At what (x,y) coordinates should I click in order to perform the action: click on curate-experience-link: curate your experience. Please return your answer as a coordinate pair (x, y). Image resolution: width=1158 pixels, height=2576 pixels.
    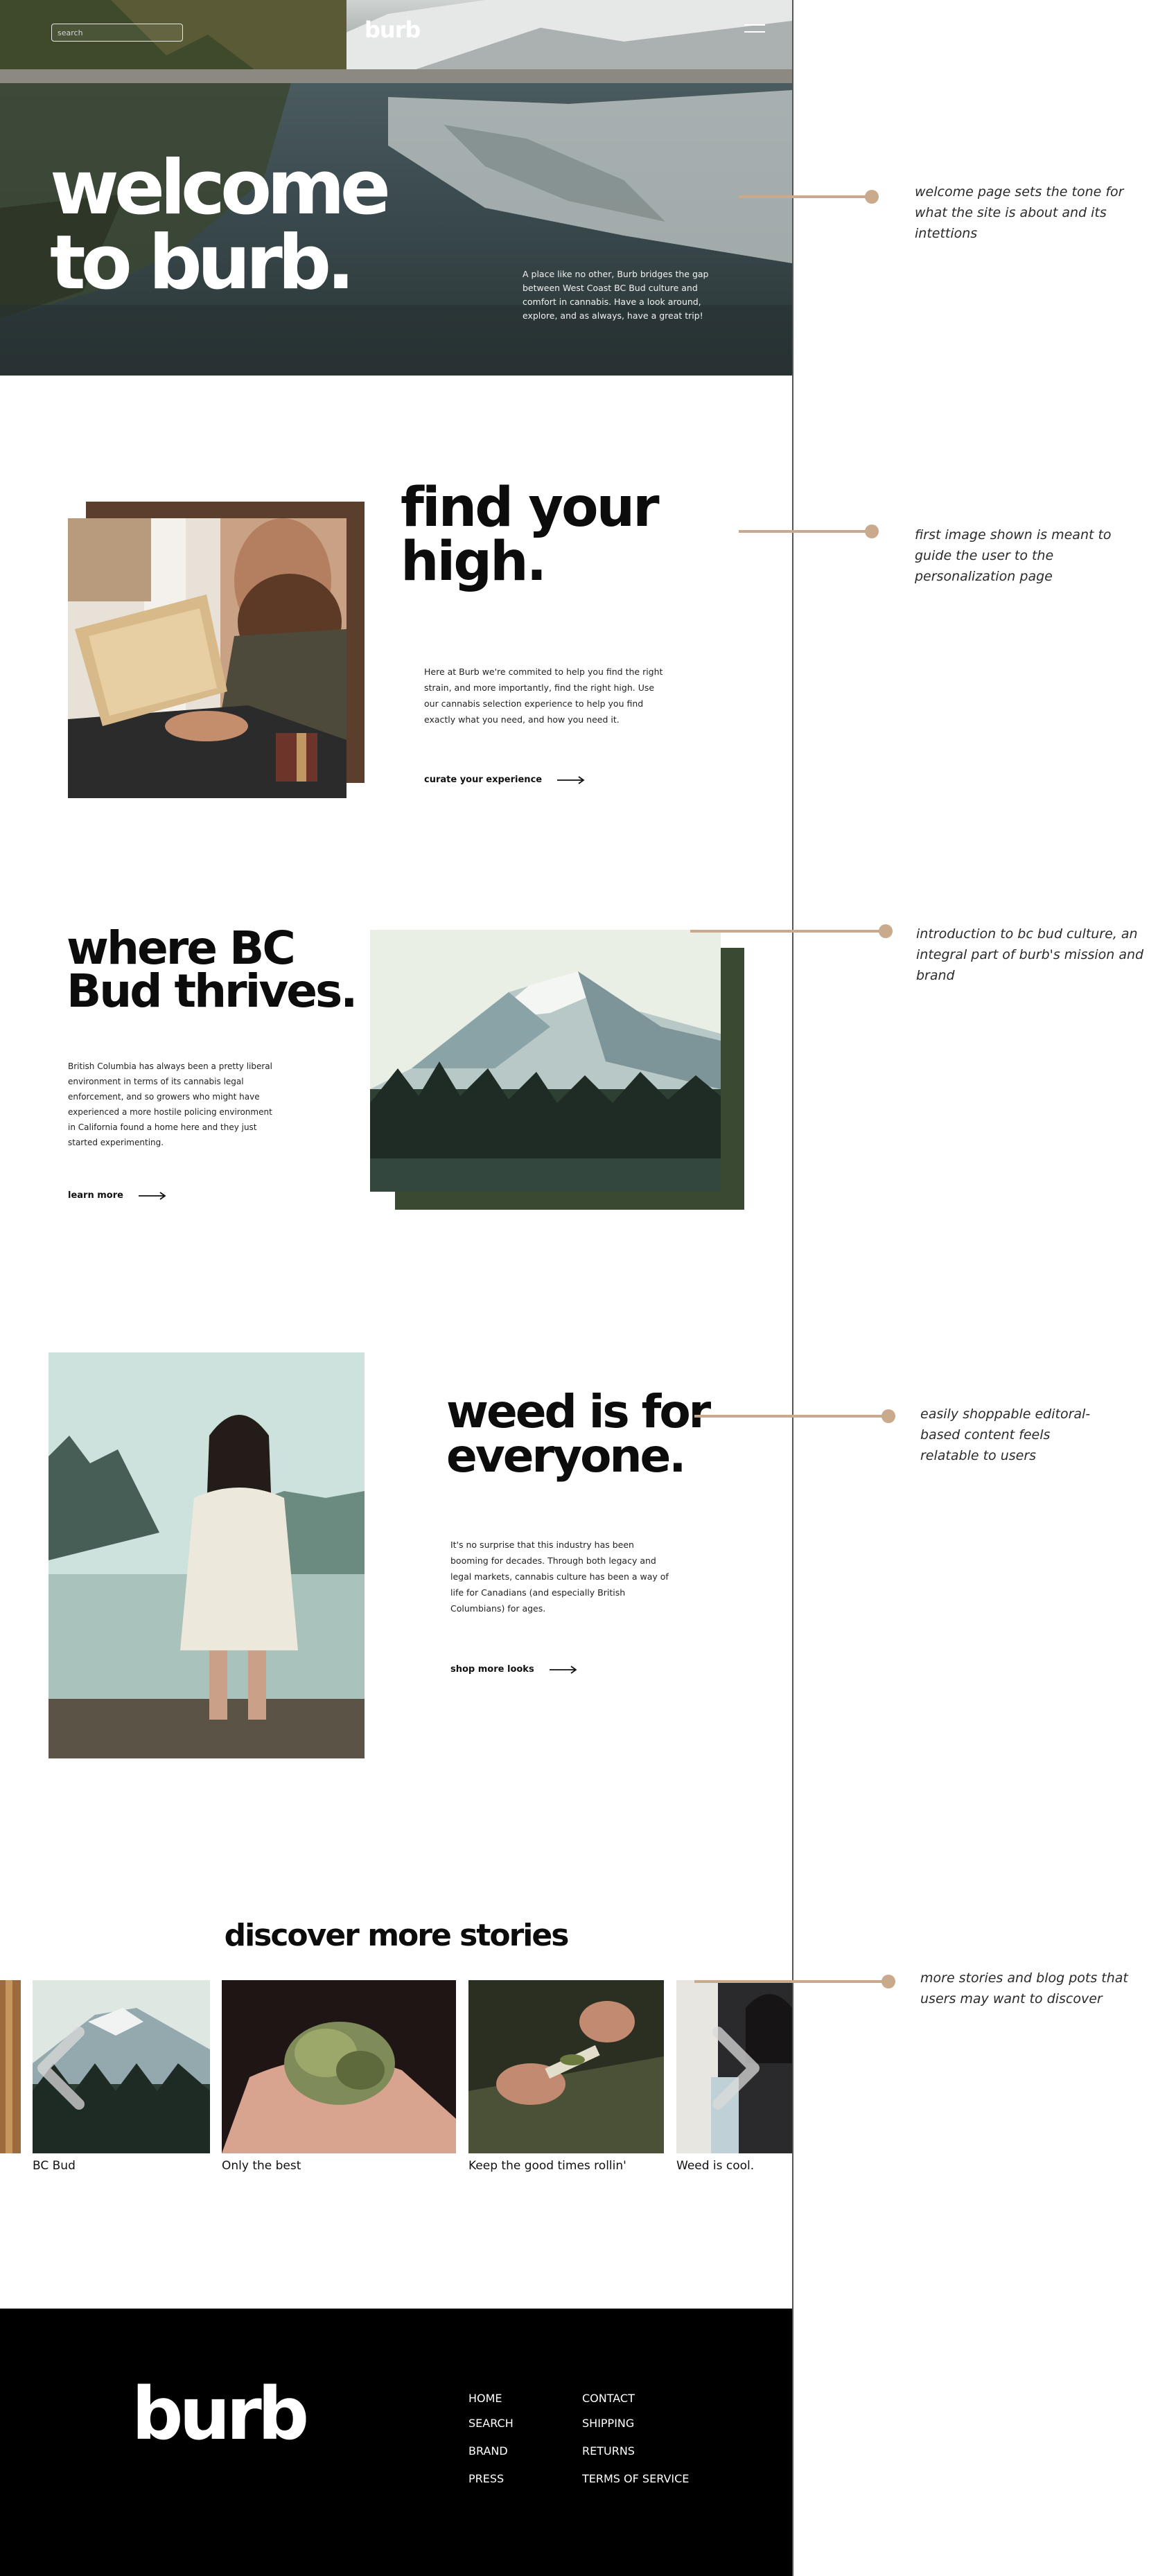
    Looking at the image, I should click on (505, 780).